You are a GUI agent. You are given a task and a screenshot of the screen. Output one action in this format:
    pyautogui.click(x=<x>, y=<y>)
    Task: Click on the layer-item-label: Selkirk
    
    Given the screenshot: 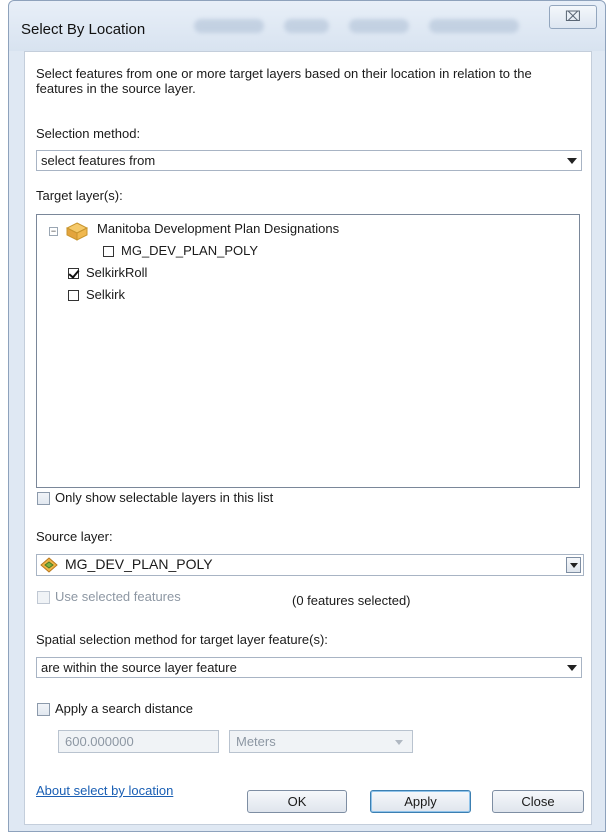 What is the action you would take?
    pyautogui.click(x=106, y=294)
    